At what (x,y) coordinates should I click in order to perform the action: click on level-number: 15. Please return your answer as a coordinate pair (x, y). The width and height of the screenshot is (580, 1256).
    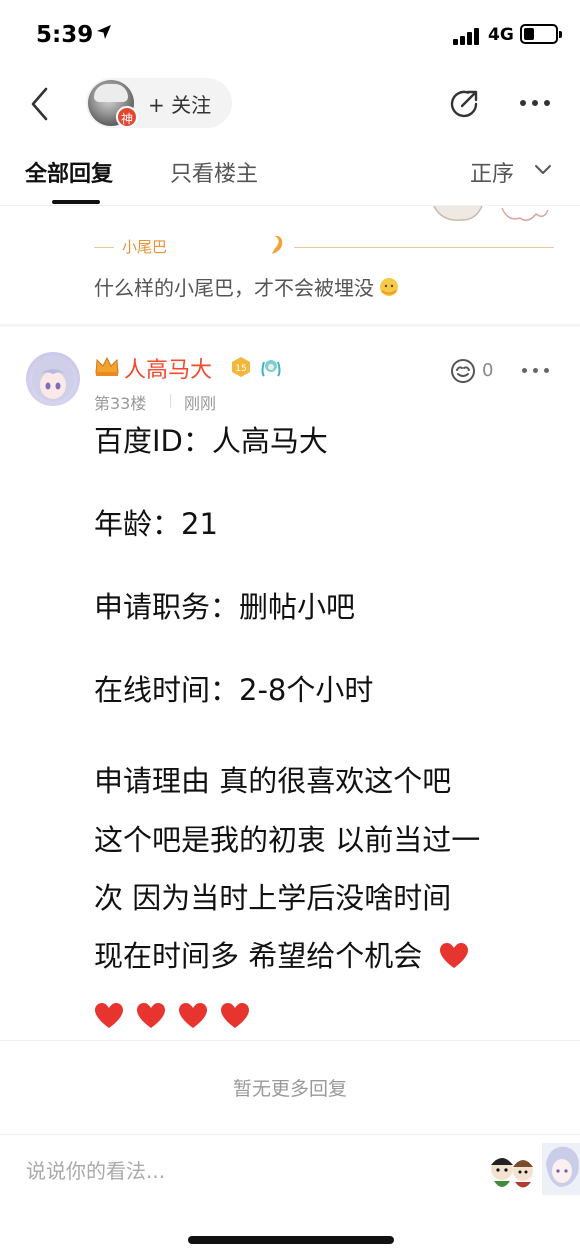
    Looking at the image, I should click on (240, 369).